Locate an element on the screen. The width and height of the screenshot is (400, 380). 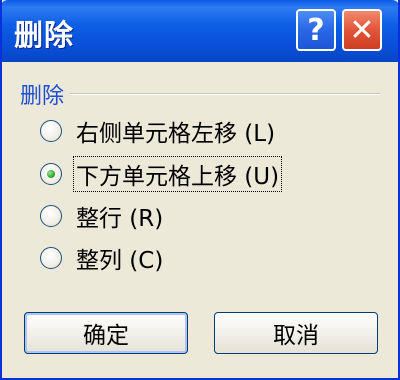
close-button: ✕ is located at coordinates (362, 30).